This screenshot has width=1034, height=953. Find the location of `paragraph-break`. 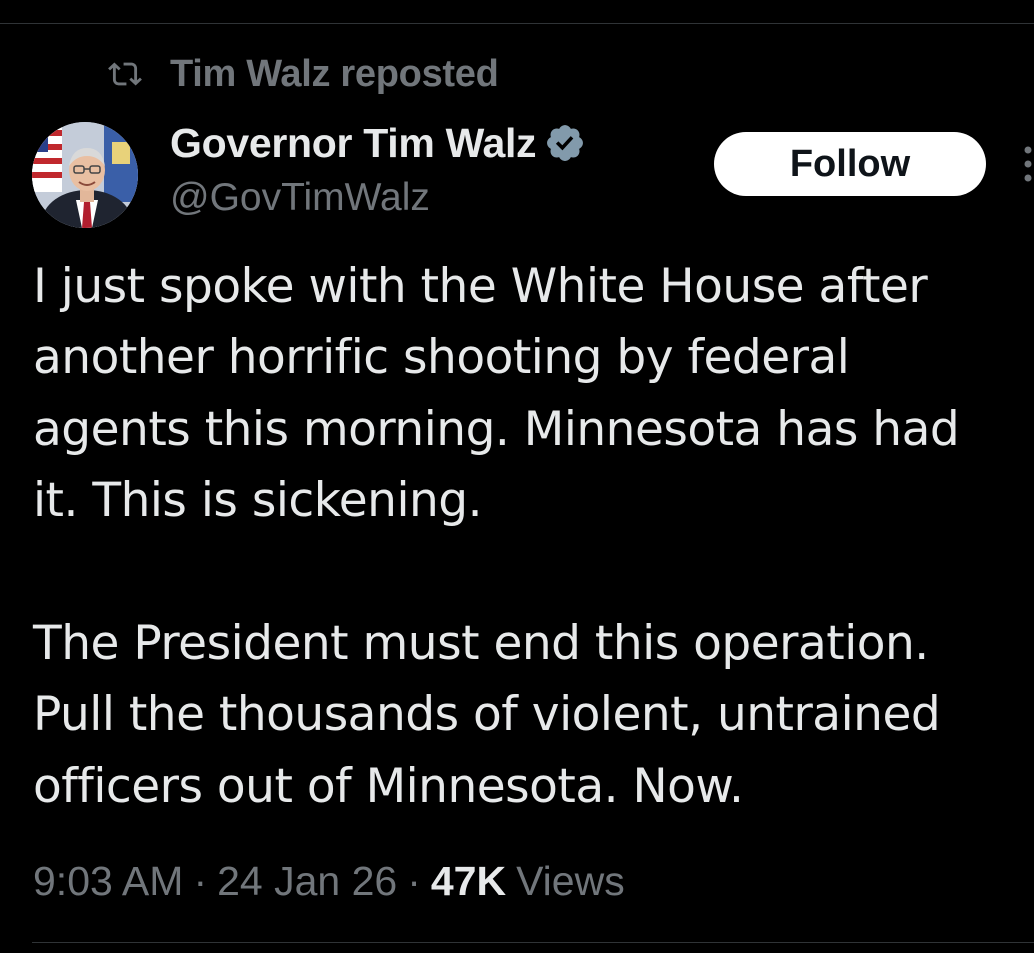

paragraph-break is located at coordinates (533, 572).